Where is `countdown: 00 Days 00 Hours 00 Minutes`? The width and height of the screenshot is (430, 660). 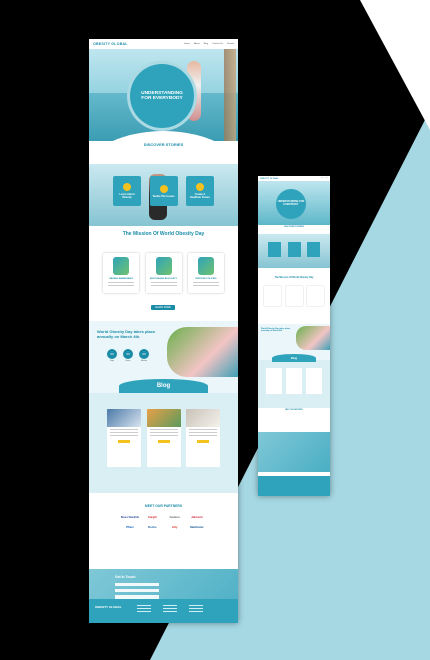
countdown: 00 Days 00 Hours 00 Minutes is located at coordinates (128, 355).